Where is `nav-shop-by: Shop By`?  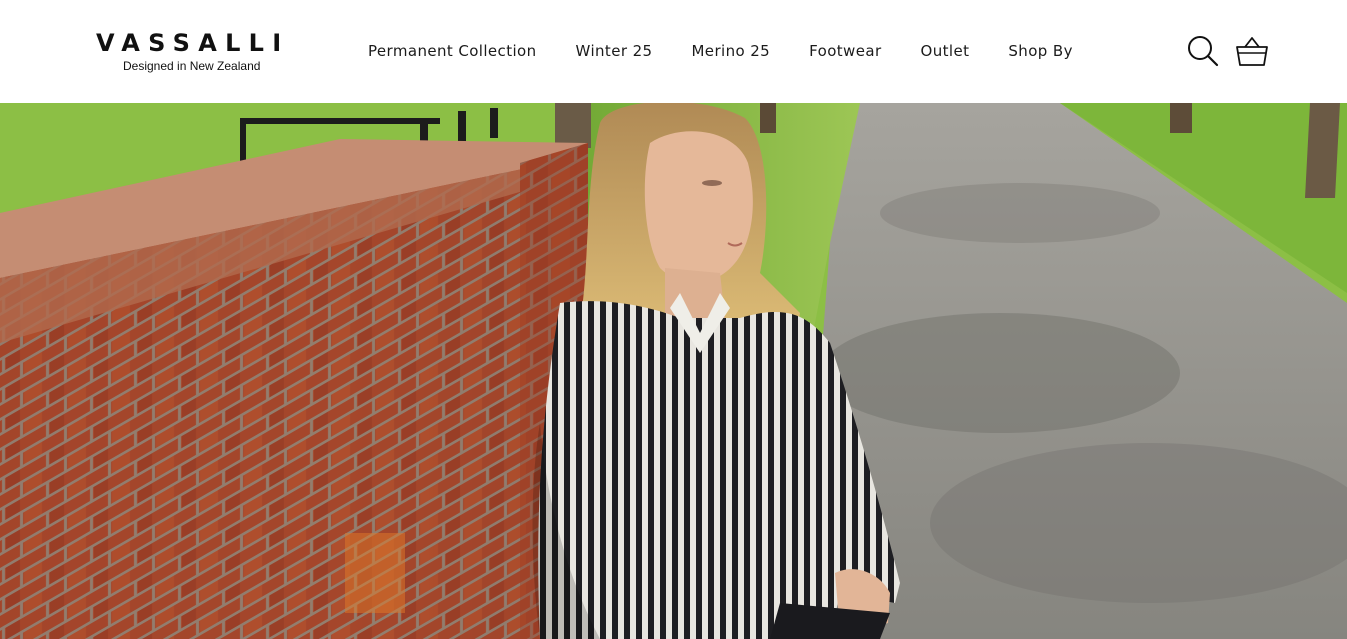 nav-shop-by: Shop By is located at coordinates (1040, 51).